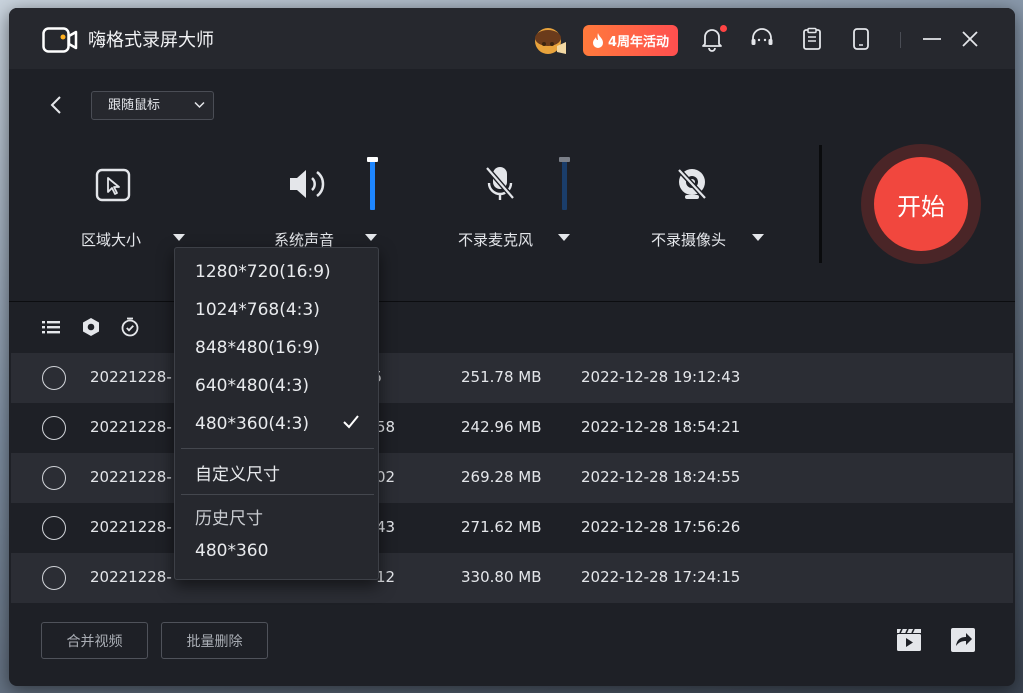 This screenshot has width=1023, height=693. Describe the element at coordinates (762, 39) in the screenshot. I see `headset-icon` at that location.